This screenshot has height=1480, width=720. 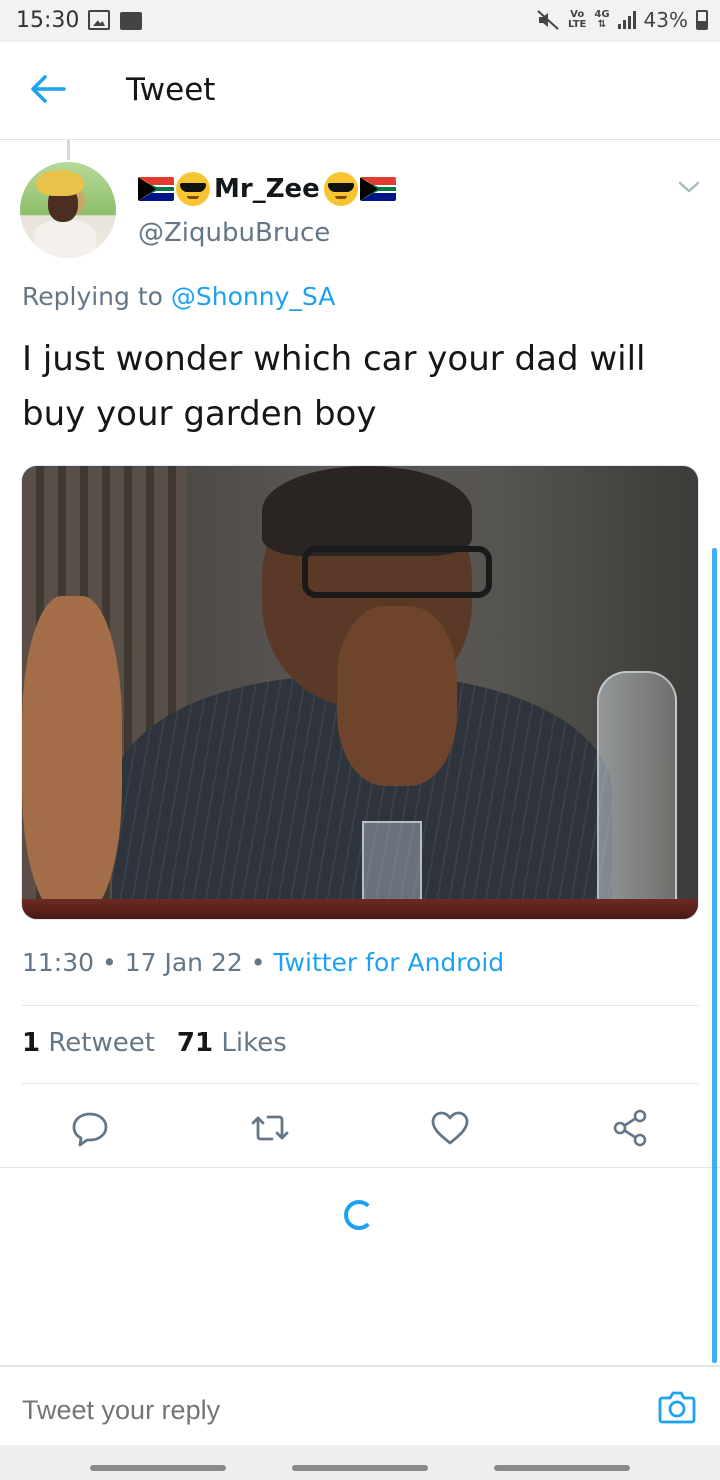 I want to click on reply-button, so click(x=90, y=1128).